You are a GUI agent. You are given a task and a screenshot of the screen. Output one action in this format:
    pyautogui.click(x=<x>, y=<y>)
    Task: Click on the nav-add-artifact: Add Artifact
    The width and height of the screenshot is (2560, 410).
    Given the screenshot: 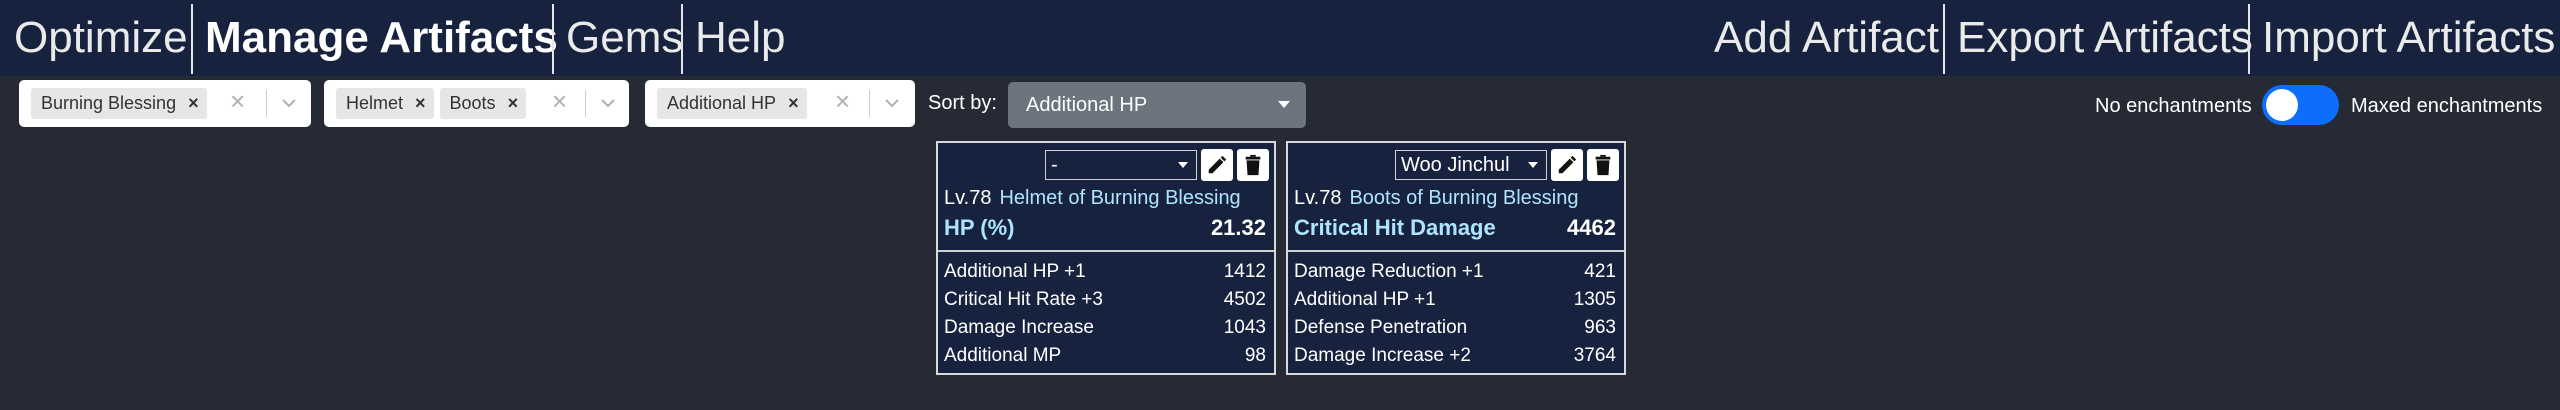 What is the action you would take?
    pyautogui.click(x=1826, y=38)
    